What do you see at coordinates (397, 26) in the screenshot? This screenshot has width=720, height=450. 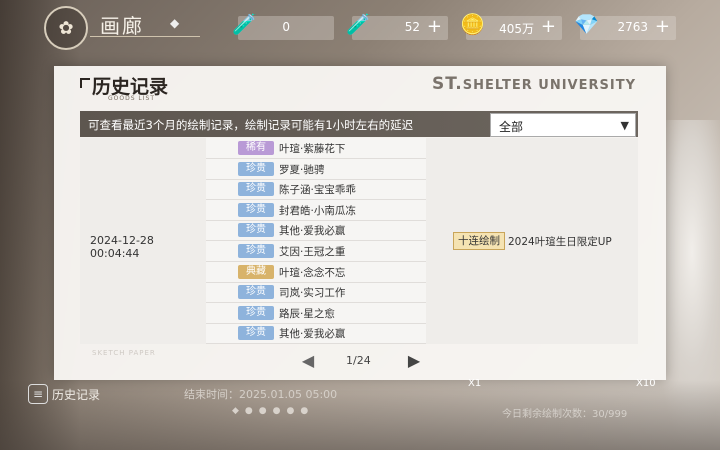 I see `resource-tube-red: 🧪 52 +` at bounding box center [397, 26].